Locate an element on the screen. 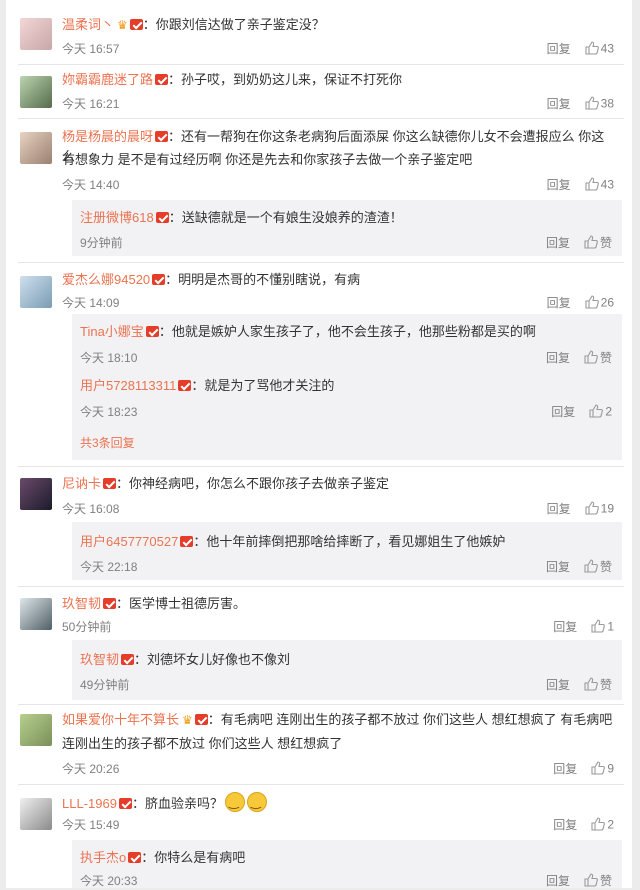  commenter-name: 注册微博618 is located at coordinates (117, 217).